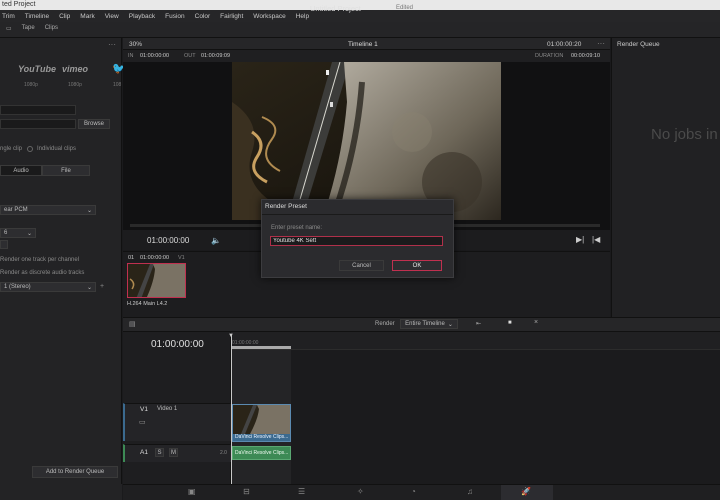  I want to click on fairlight-page-icon: ♫, so click(470, 491).